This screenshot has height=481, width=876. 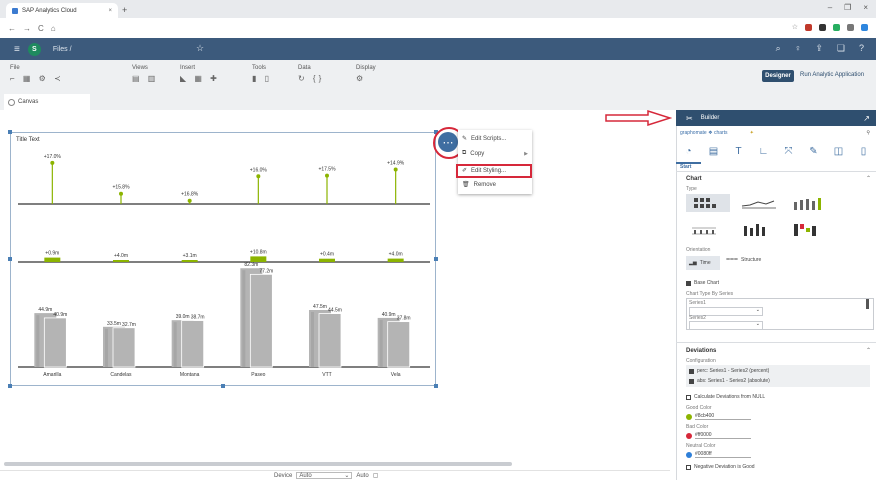 I want to click on toolbar-group-insert: Insert ◣ ▦ ✚, so click(x=200, y=74).